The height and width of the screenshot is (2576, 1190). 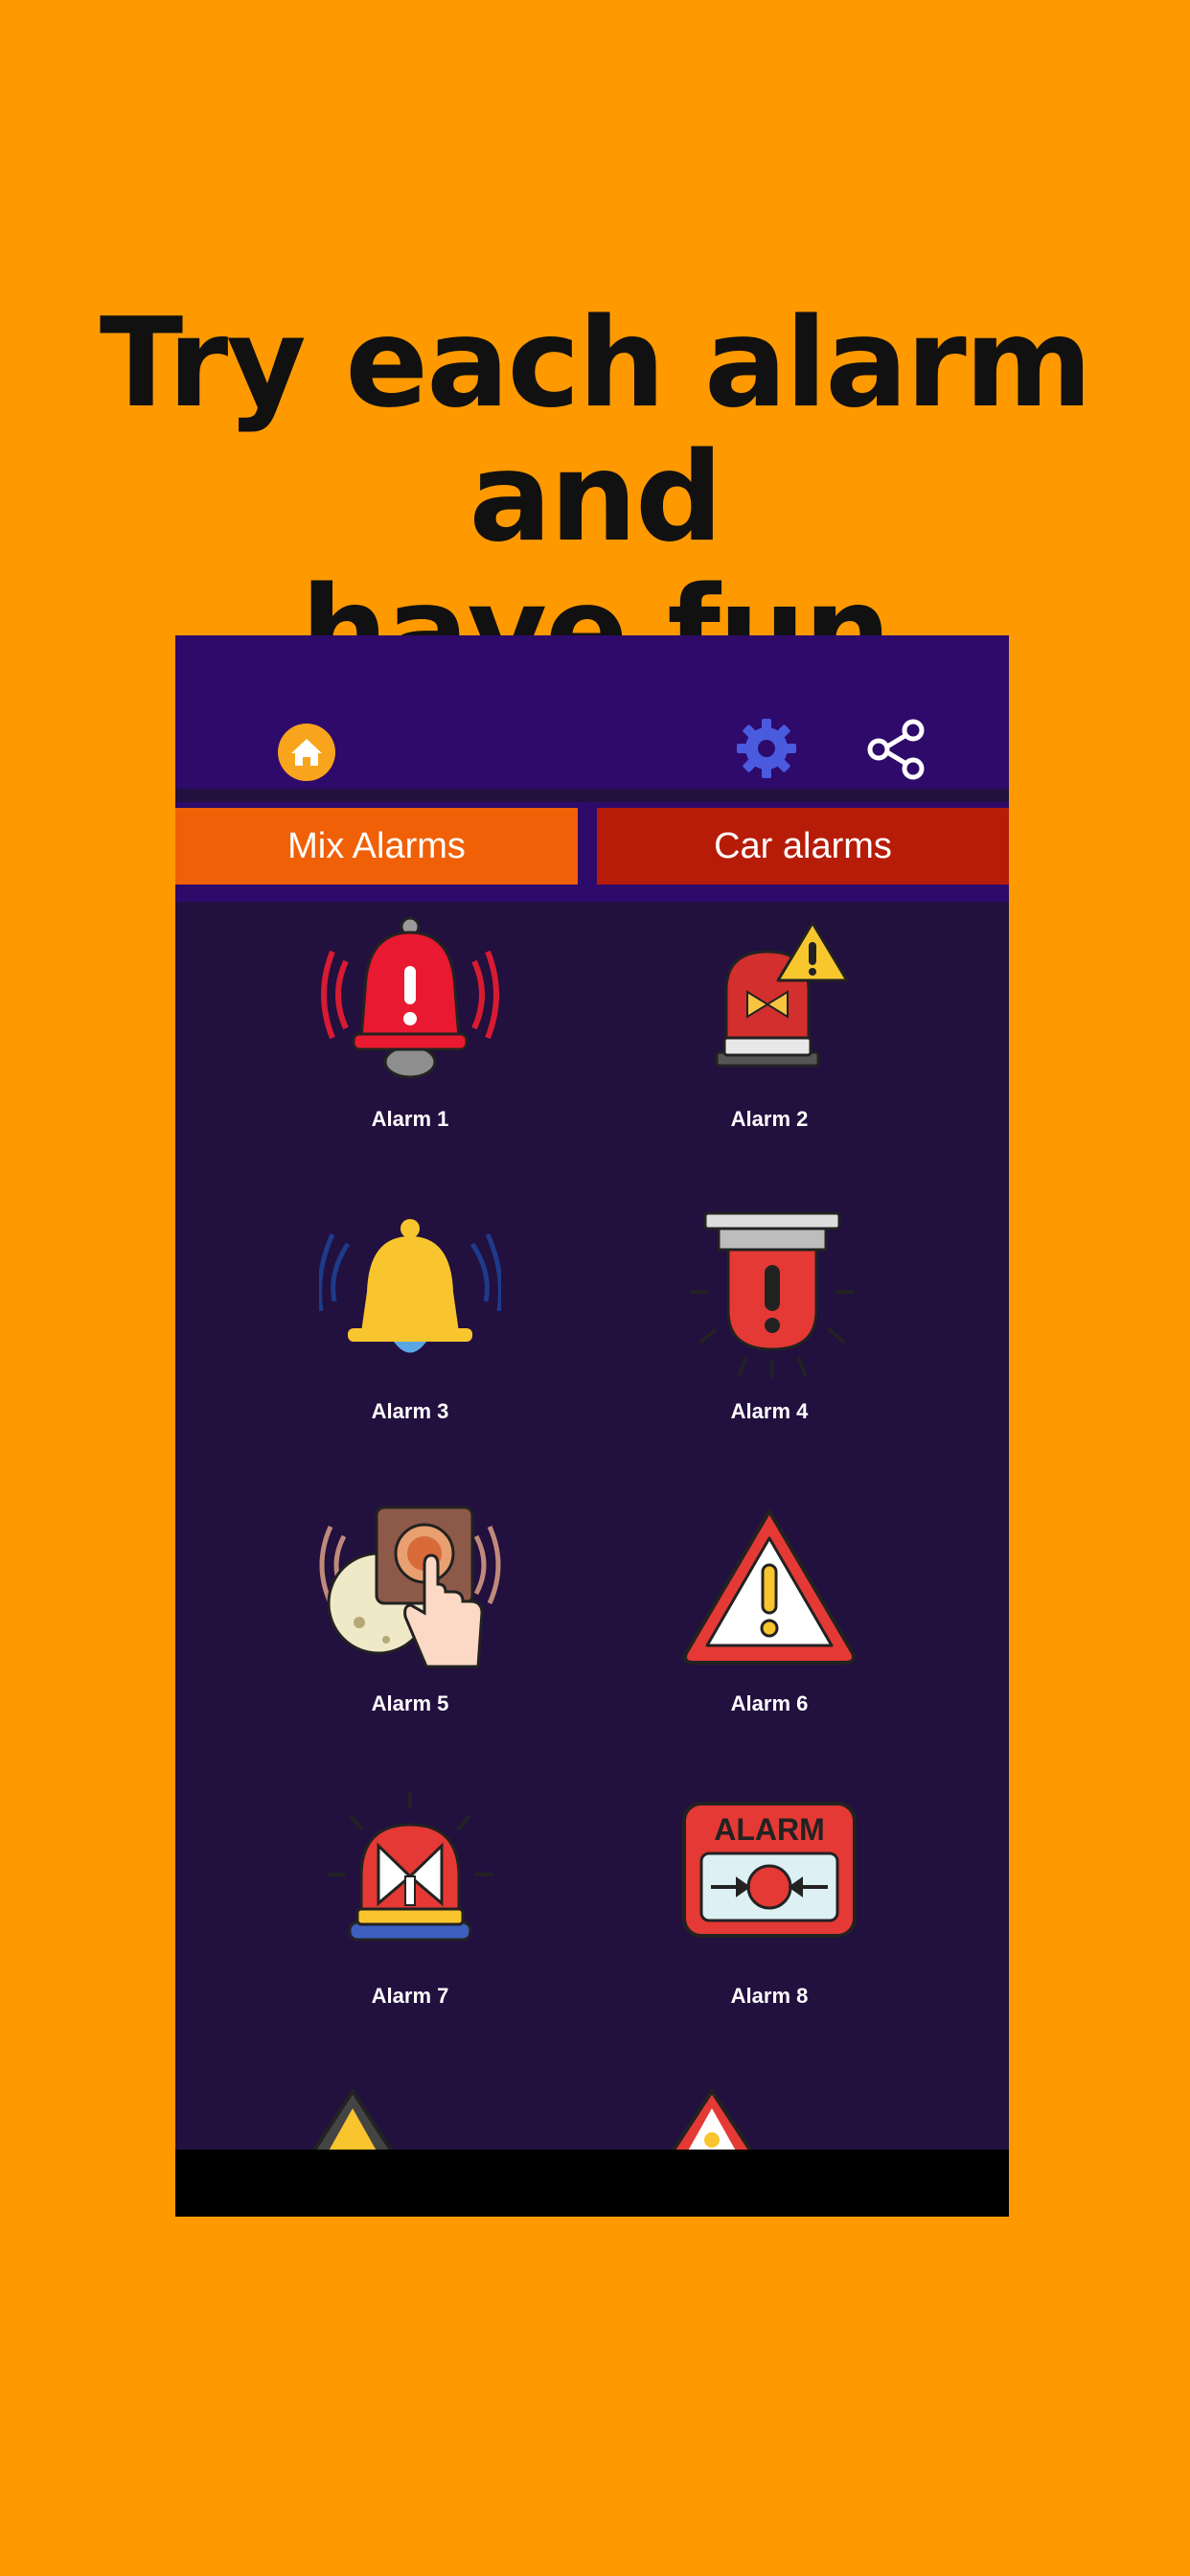 What do you see at coordinates (410, 1411) in the screenshot?
I see `alarm-label-3: Alarm 3` at bounding box center [410, 1411].